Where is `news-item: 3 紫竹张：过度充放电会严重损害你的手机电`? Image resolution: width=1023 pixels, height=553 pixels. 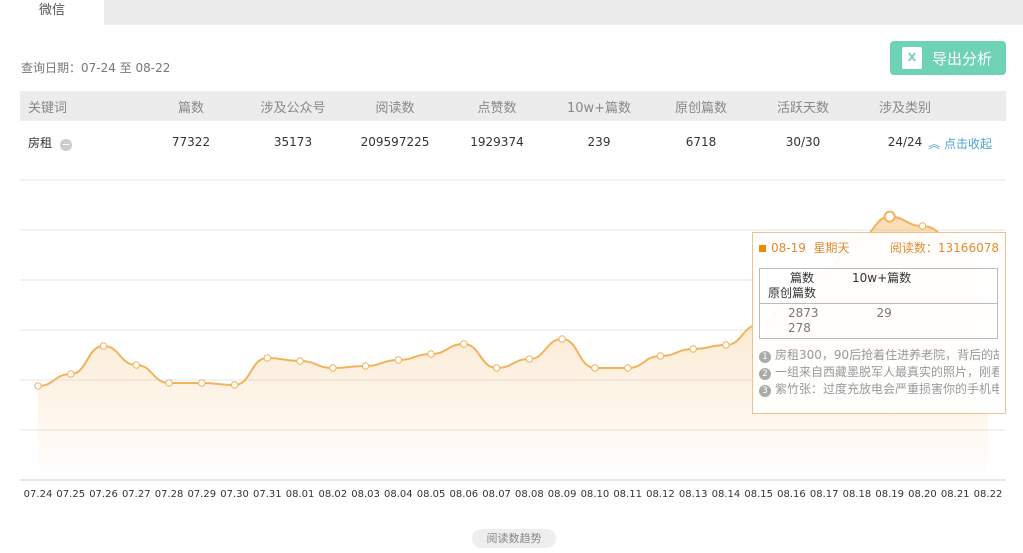 news-item: 3 紫竹张：过度充放电会严重损害你的手机电 is located at coordinates (879, 389).